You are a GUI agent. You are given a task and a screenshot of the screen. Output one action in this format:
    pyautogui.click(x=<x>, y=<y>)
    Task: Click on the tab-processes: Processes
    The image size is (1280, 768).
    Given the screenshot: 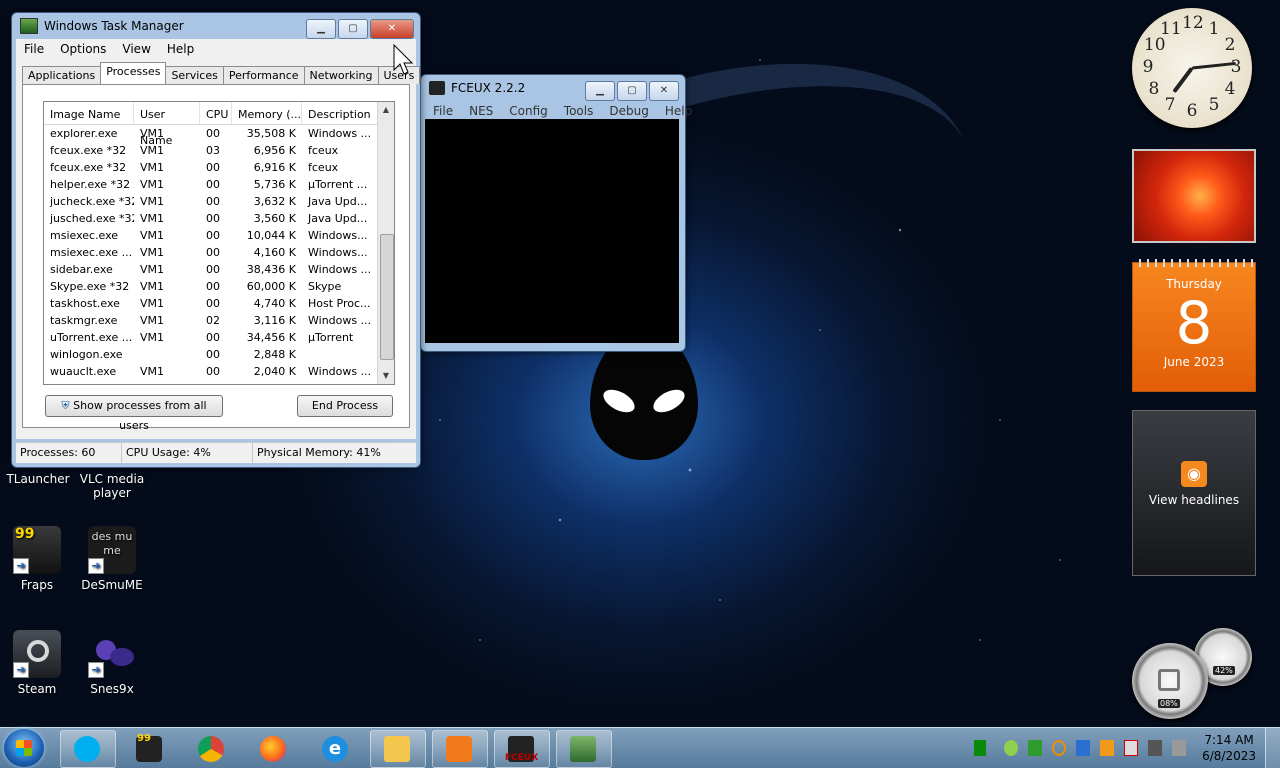 What is the action you would take?
    pyautogui.click(x=133, y=73)
    